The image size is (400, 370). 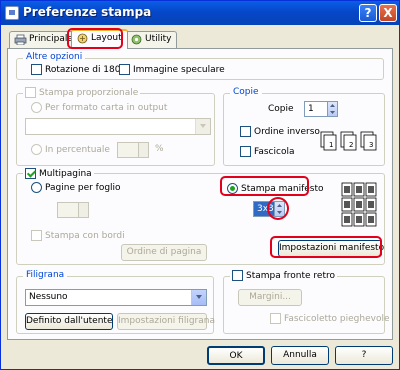 I want to click on stampa-con-bordi-label: Stampa con bordi, so click(x=85, y=235).